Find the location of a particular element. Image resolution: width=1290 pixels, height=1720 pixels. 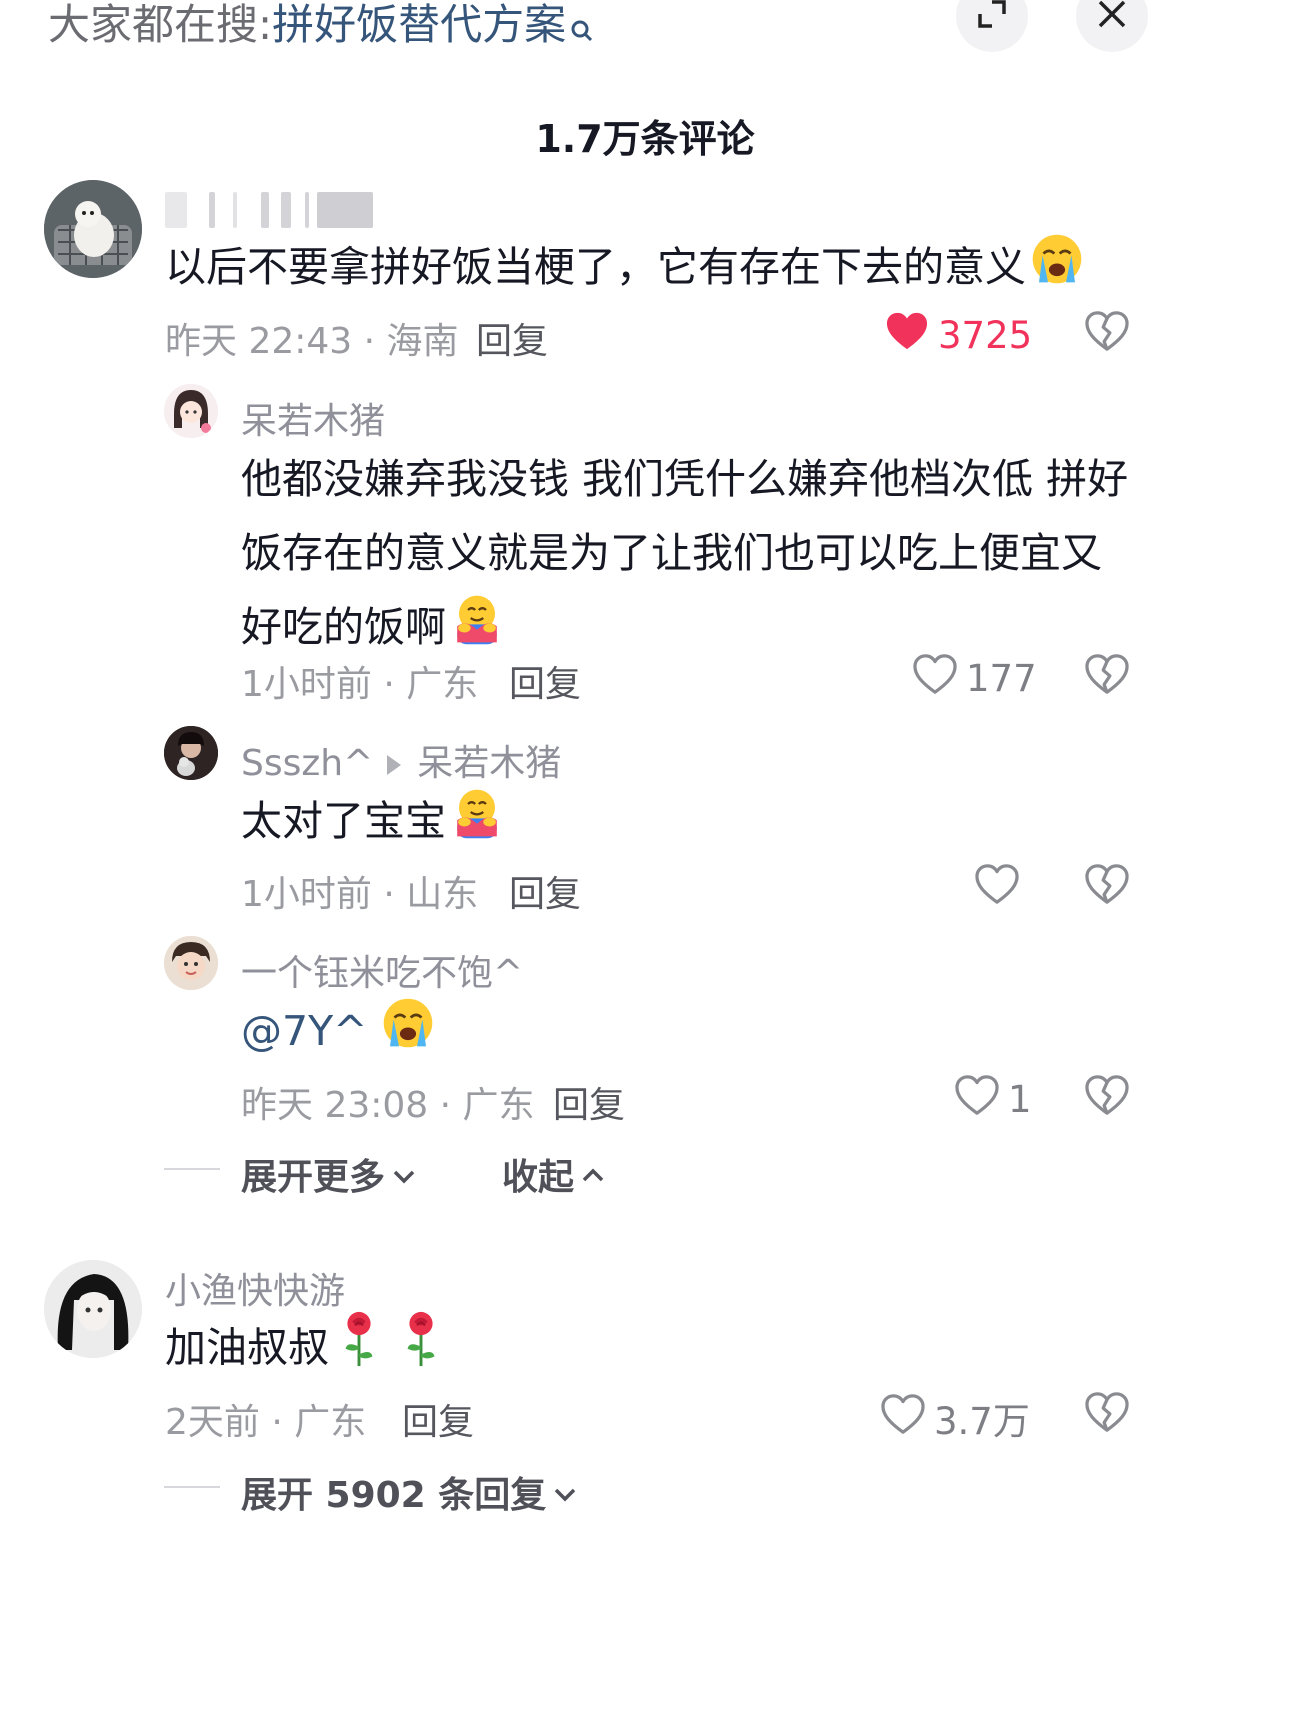

reply-to-username: 呆若木猪 is located at coordinates (489, 763).